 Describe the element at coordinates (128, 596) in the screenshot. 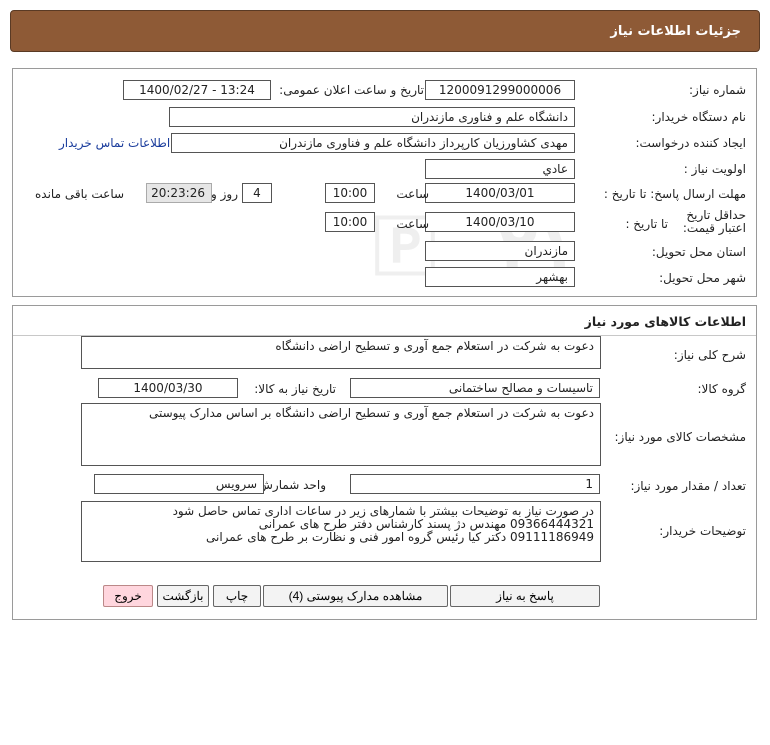

I see `exit-button: خروج` at that location.